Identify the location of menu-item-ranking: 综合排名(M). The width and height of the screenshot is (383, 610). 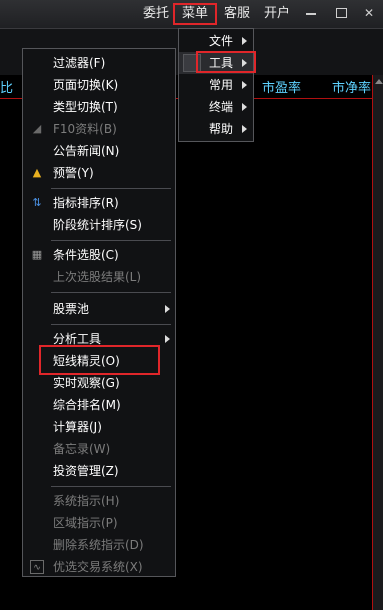
(99, 405).